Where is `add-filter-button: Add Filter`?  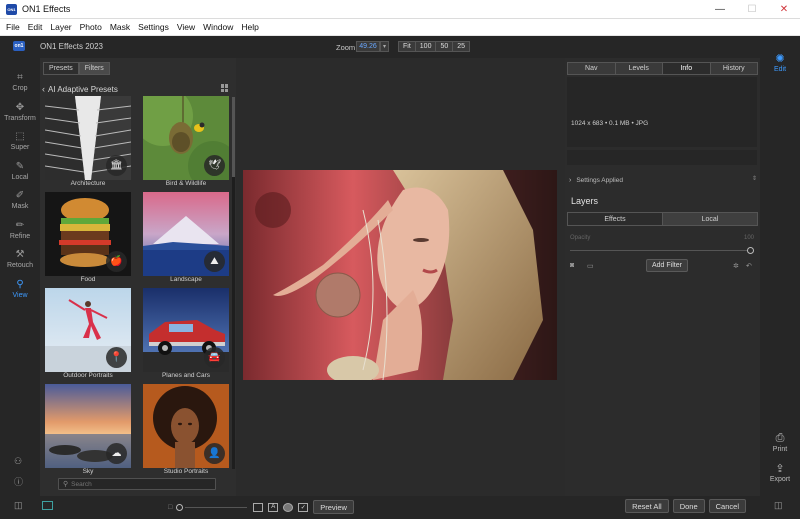 add-filter-button: Add Filter is located at coordinates (667, 265).